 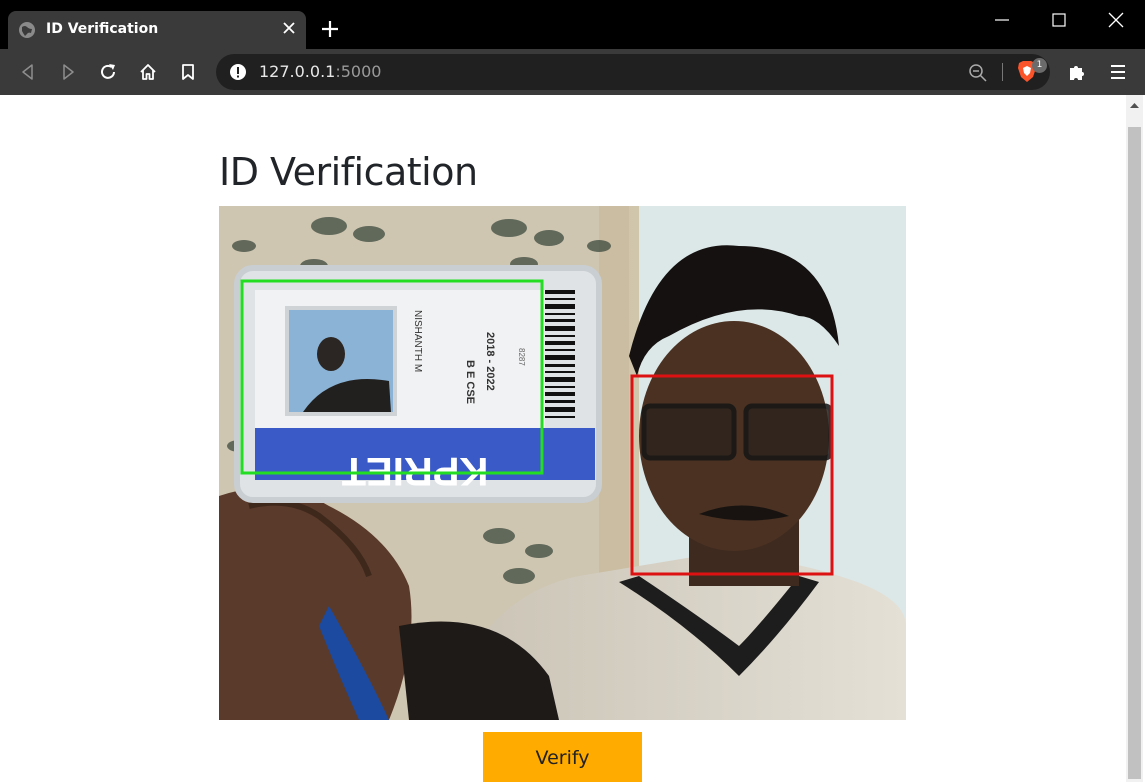 I want to click on page-title: ID Verification, so click(x=348, y=172).